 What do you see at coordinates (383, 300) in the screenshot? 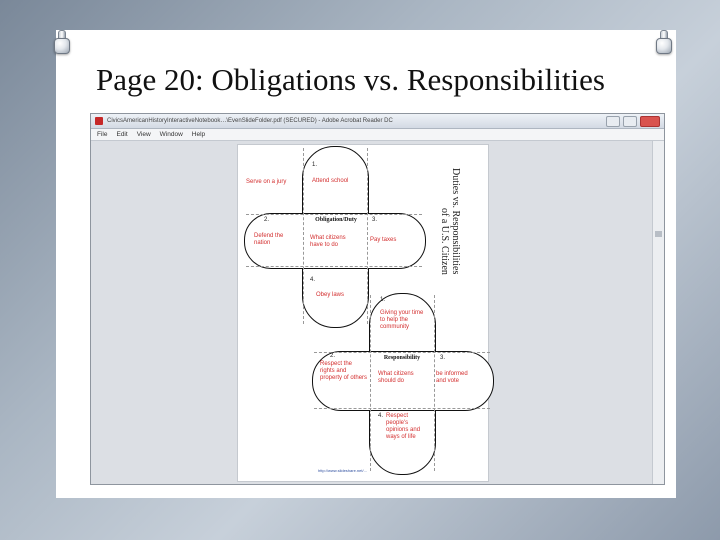
I see `responsibility-number-1: 1.` at bounding box center [383, 300].